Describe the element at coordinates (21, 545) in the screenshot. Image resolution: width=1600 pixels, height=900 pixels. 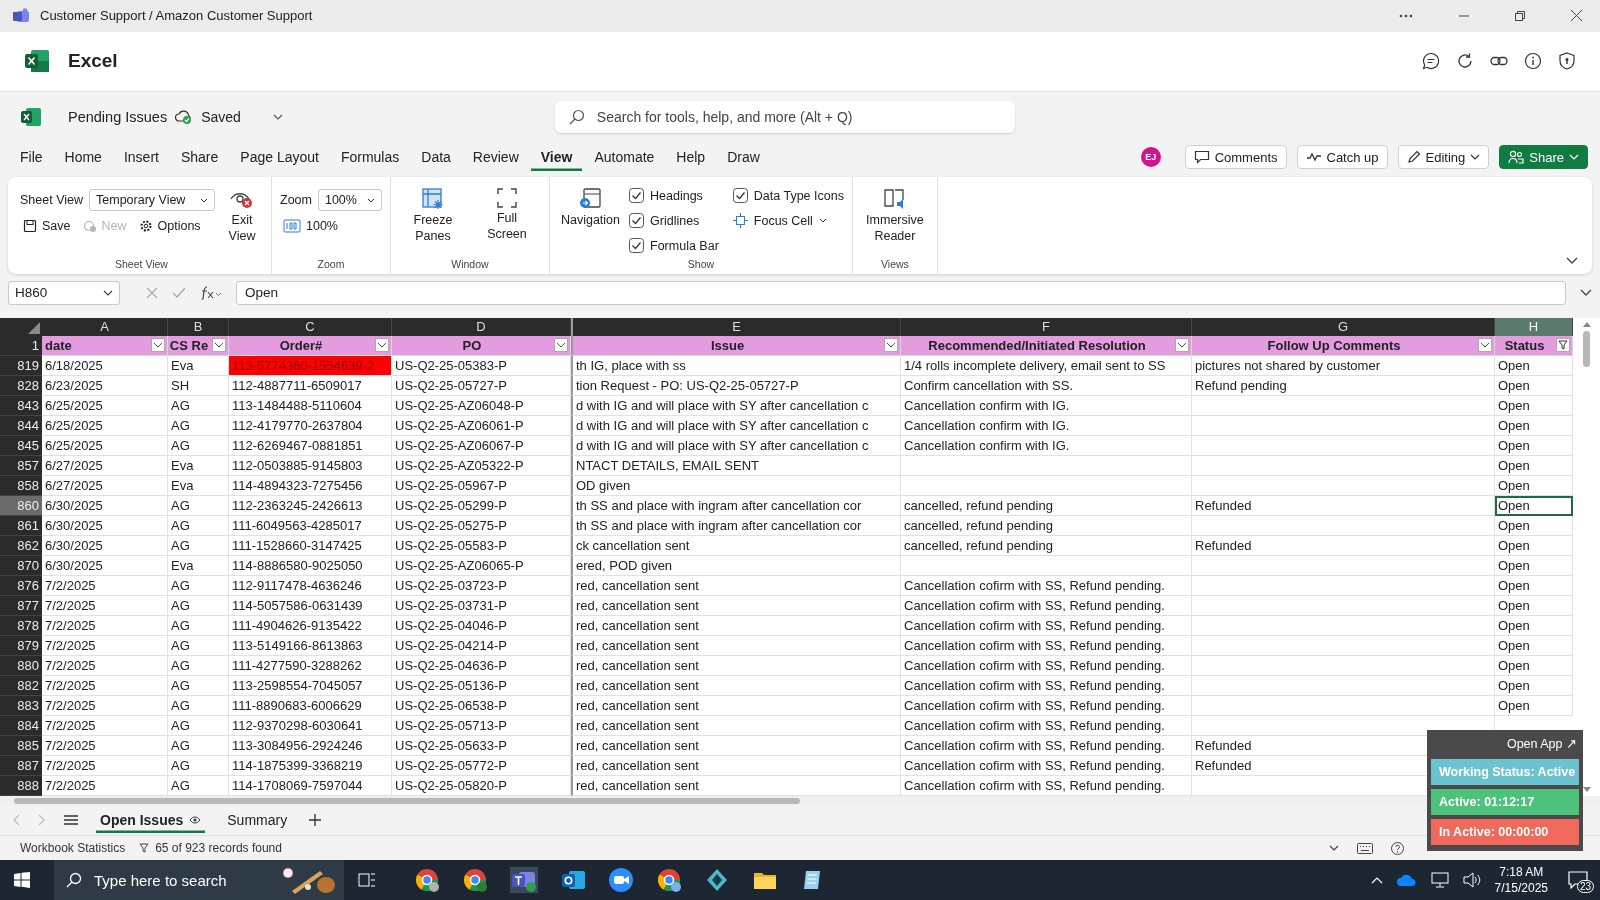
I see `row-number: 862` at that location.